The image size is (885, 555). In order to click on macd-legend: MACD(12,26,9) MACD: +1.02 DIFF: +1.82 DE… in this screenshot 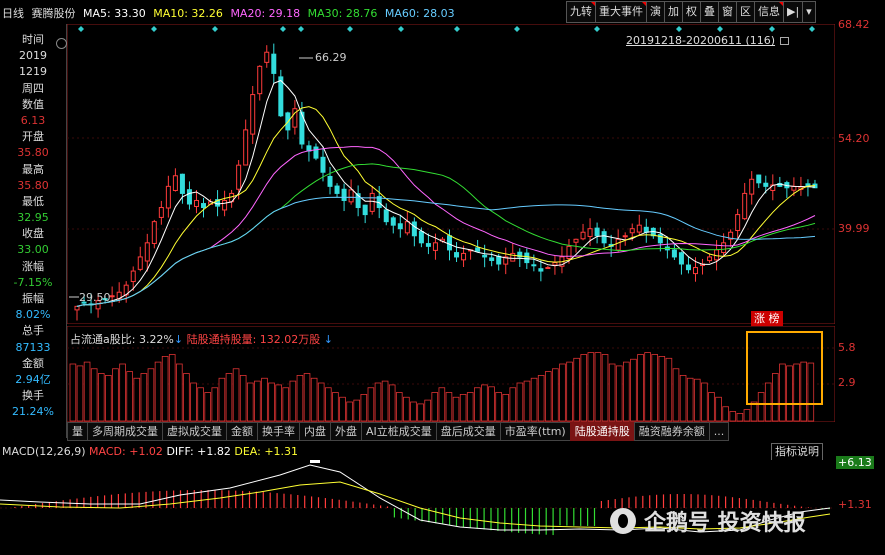, I will do `click(150, 451)`.